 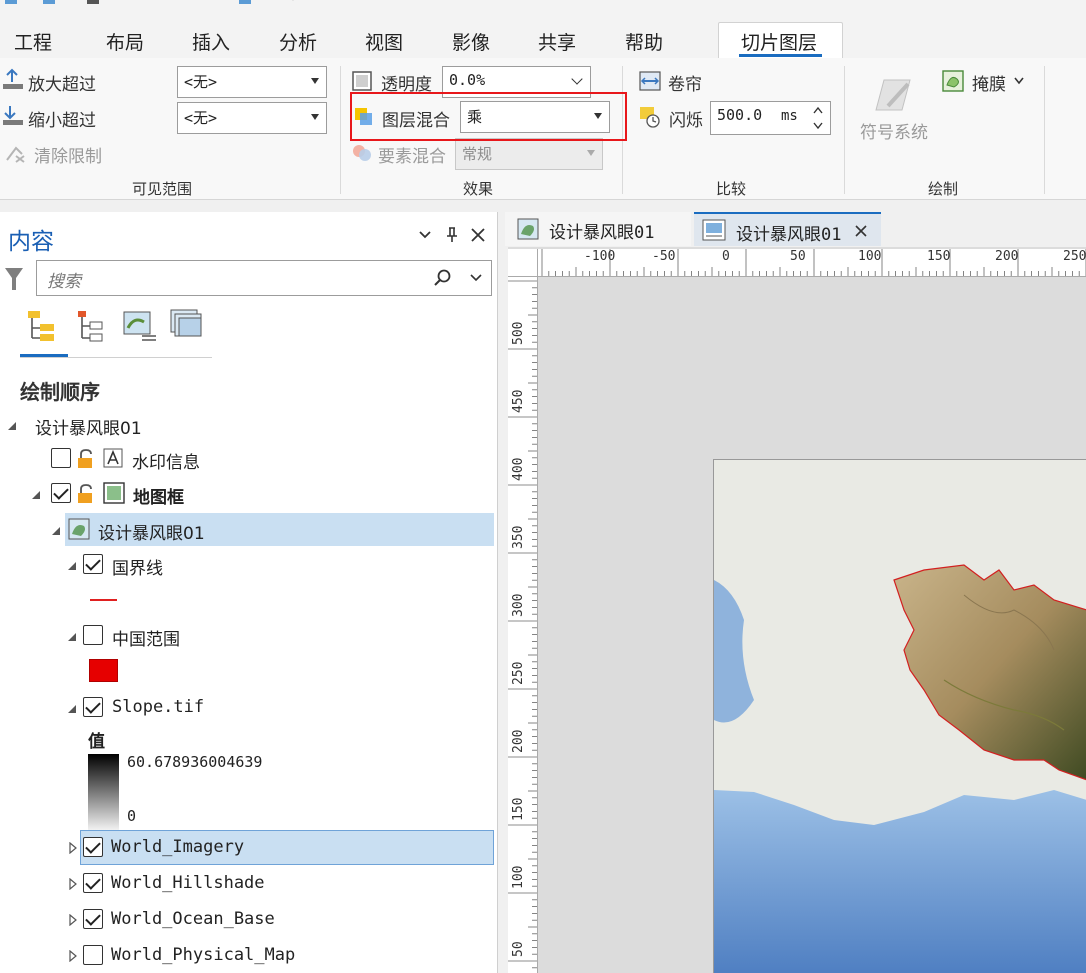 I want to click on group-label-effects: 效果, so click(x=478, y=189).